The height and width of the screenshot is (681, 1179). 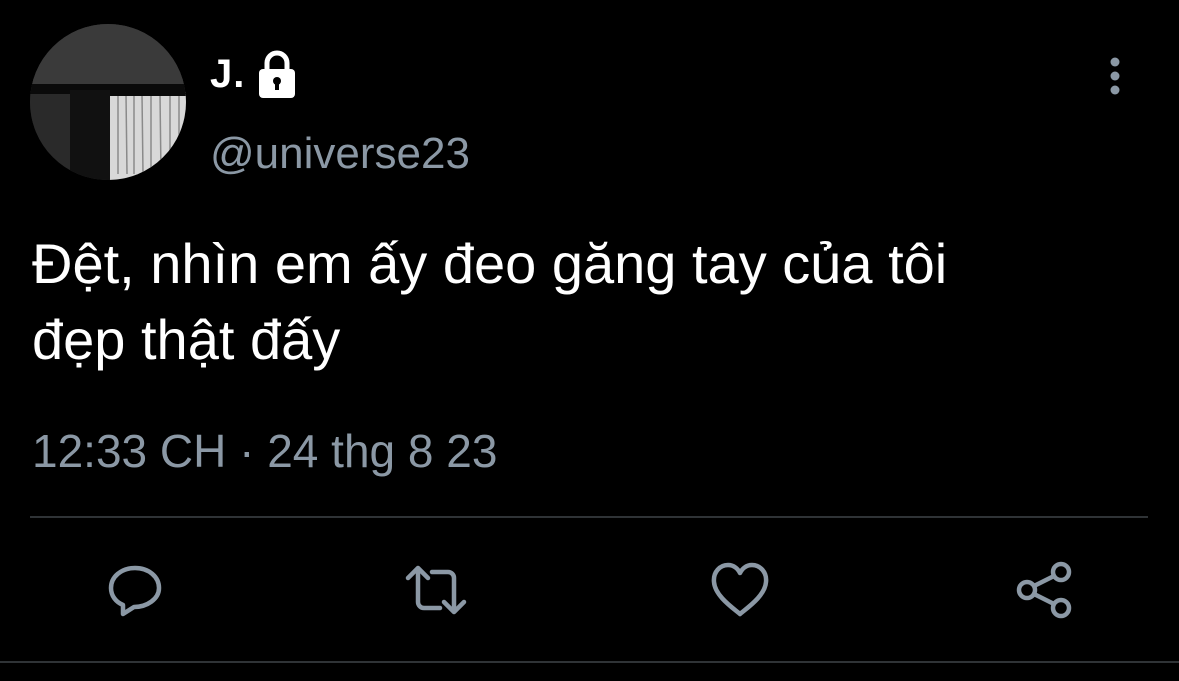 I want to click on reply-button, so click(x=135, y=590).